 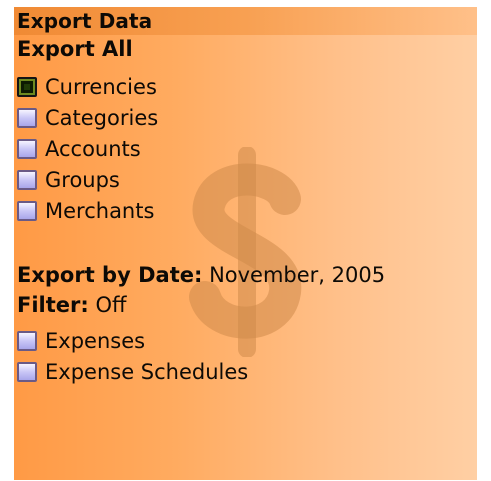 I want to click on filter-row: Filter: Off, so click(x=71, y=305).